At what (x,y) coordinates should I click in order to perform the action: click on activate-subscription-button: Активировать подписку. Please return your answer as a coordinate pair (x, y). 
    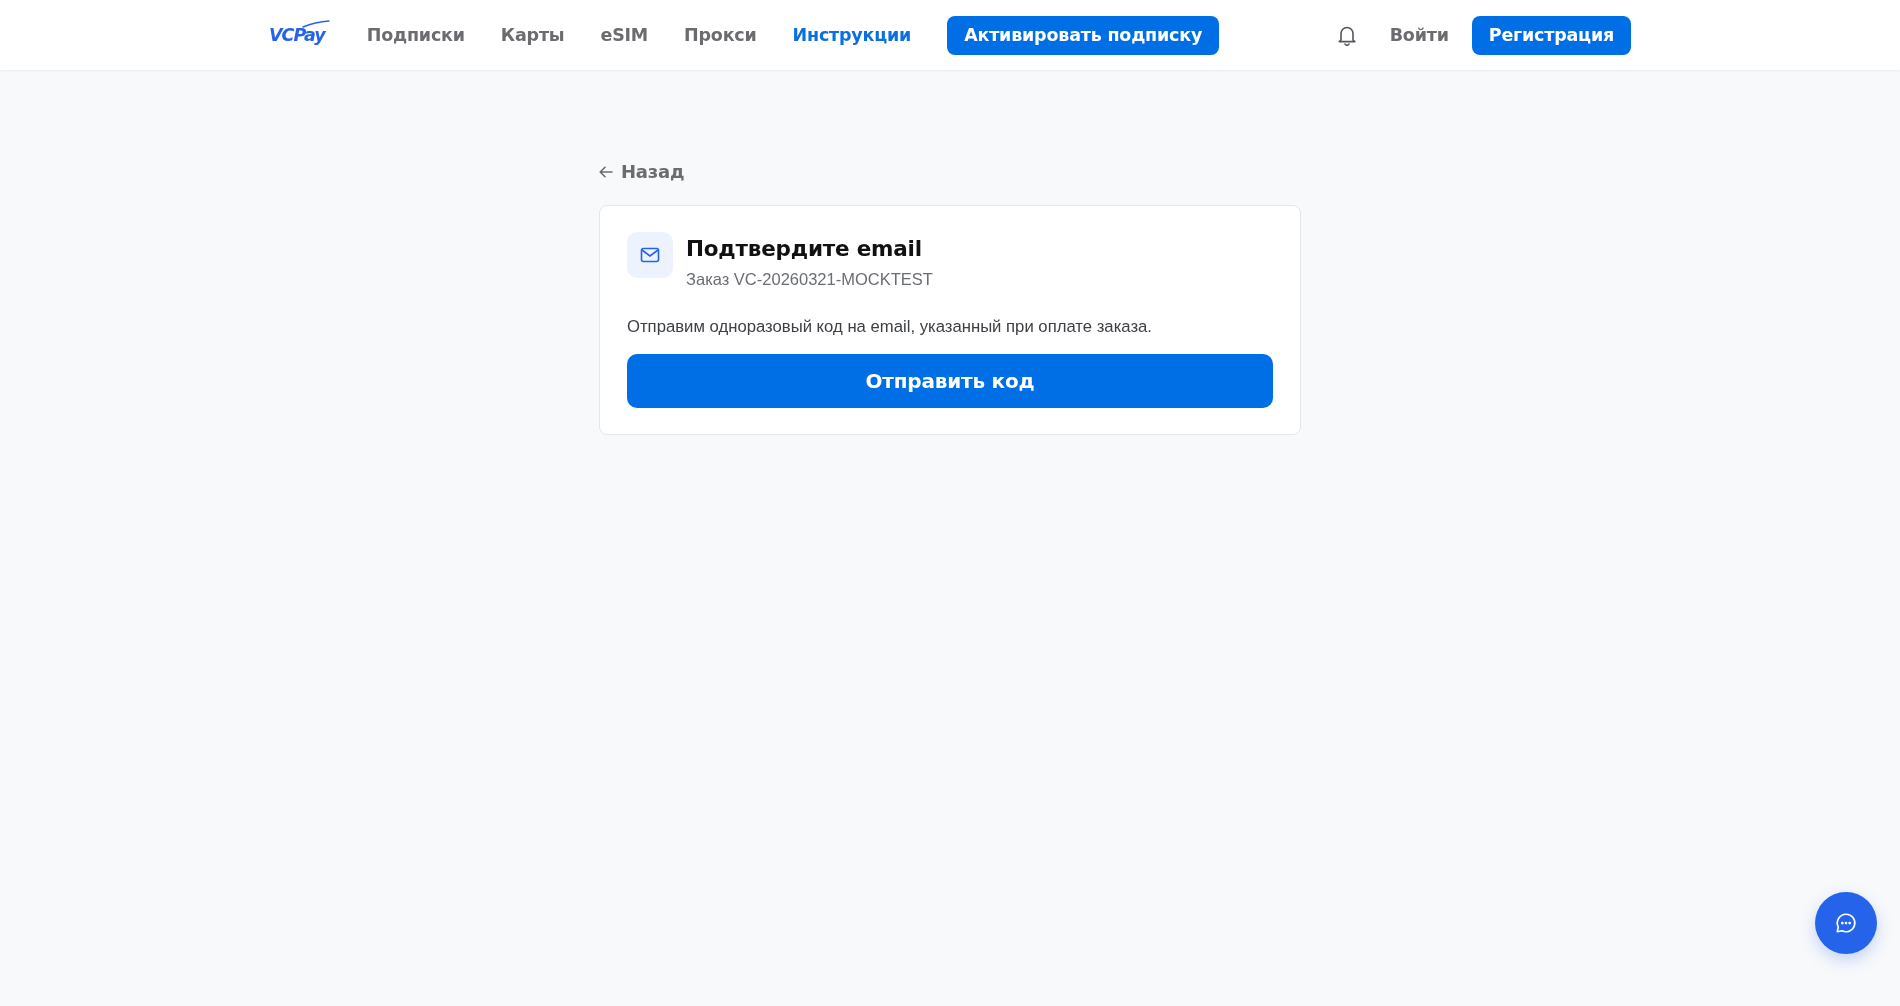
    Looking at the image, I should click on (1083, 35).